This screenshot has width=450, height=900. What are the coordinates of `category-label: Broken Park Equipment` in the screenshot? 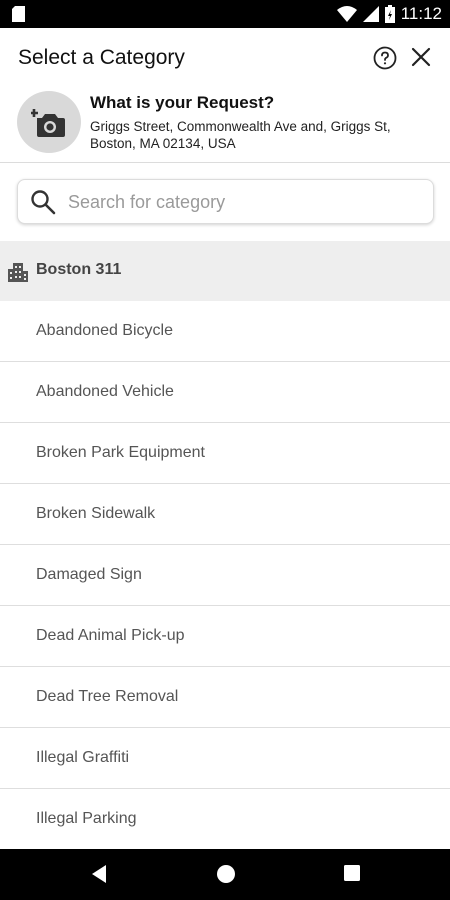 It's located at (120, 452).